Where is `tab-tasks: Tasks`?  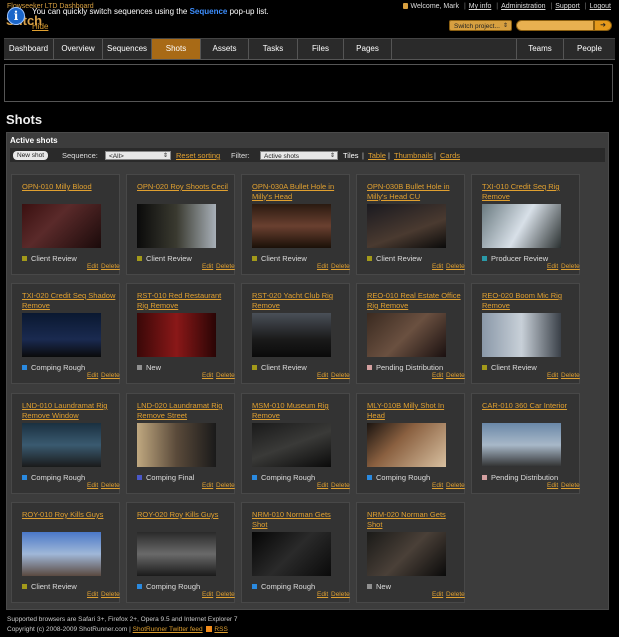
tab-tasks: Tasks is located at coordinates (273, 49).